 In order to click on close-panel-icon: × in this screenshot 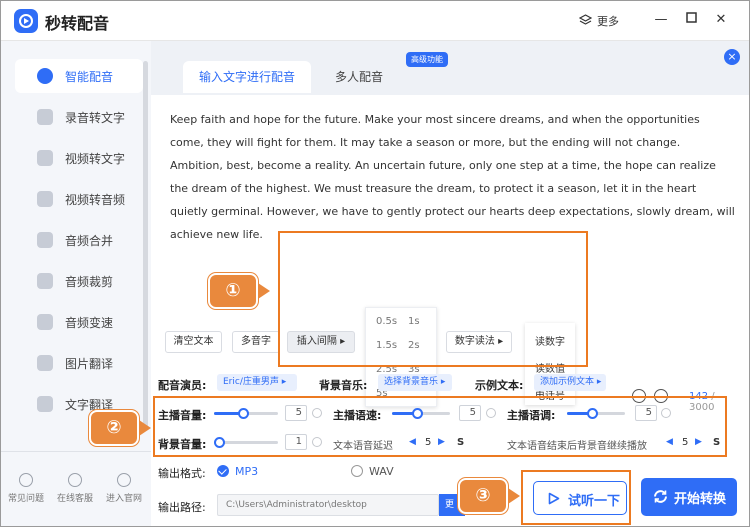, I will do `click(732, 57)`.